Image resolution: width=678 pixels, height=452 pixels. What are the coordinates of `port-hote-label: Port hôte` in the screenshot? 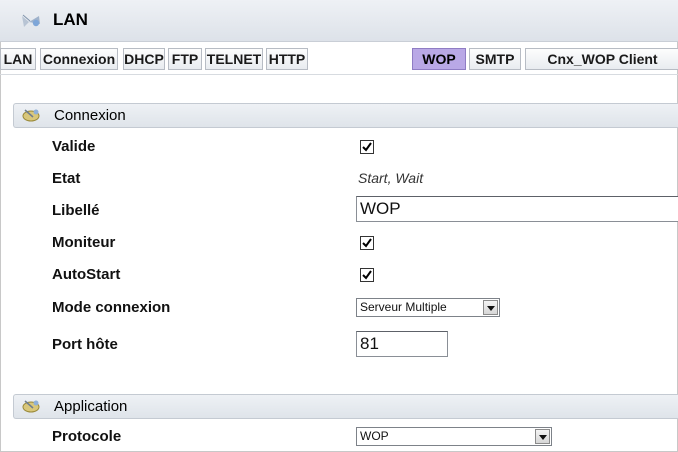 It's located at (85, 344).